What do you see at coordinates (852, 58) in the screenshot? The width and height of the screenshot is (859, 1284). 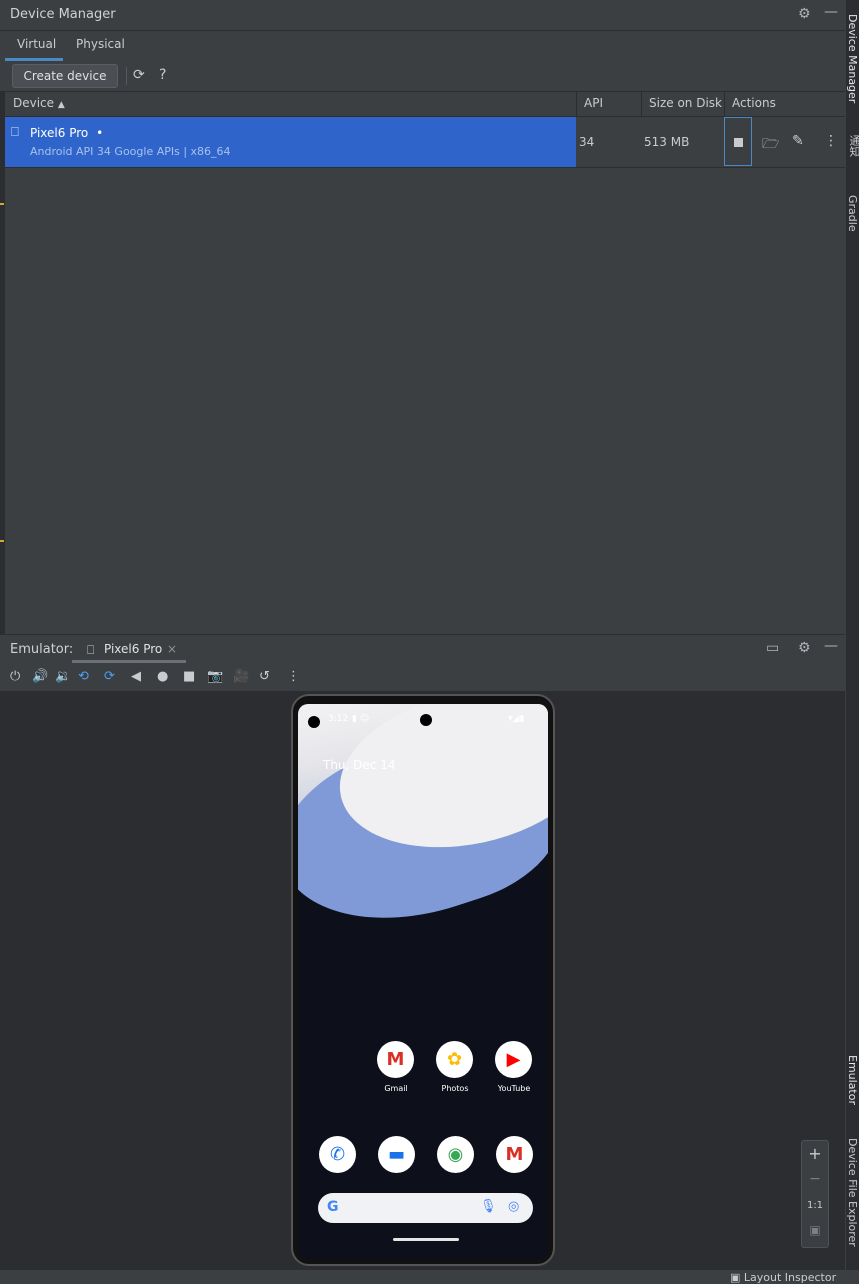 I see `device-manager-tool-tab: Device Manager` at bounding box center [852, 58].